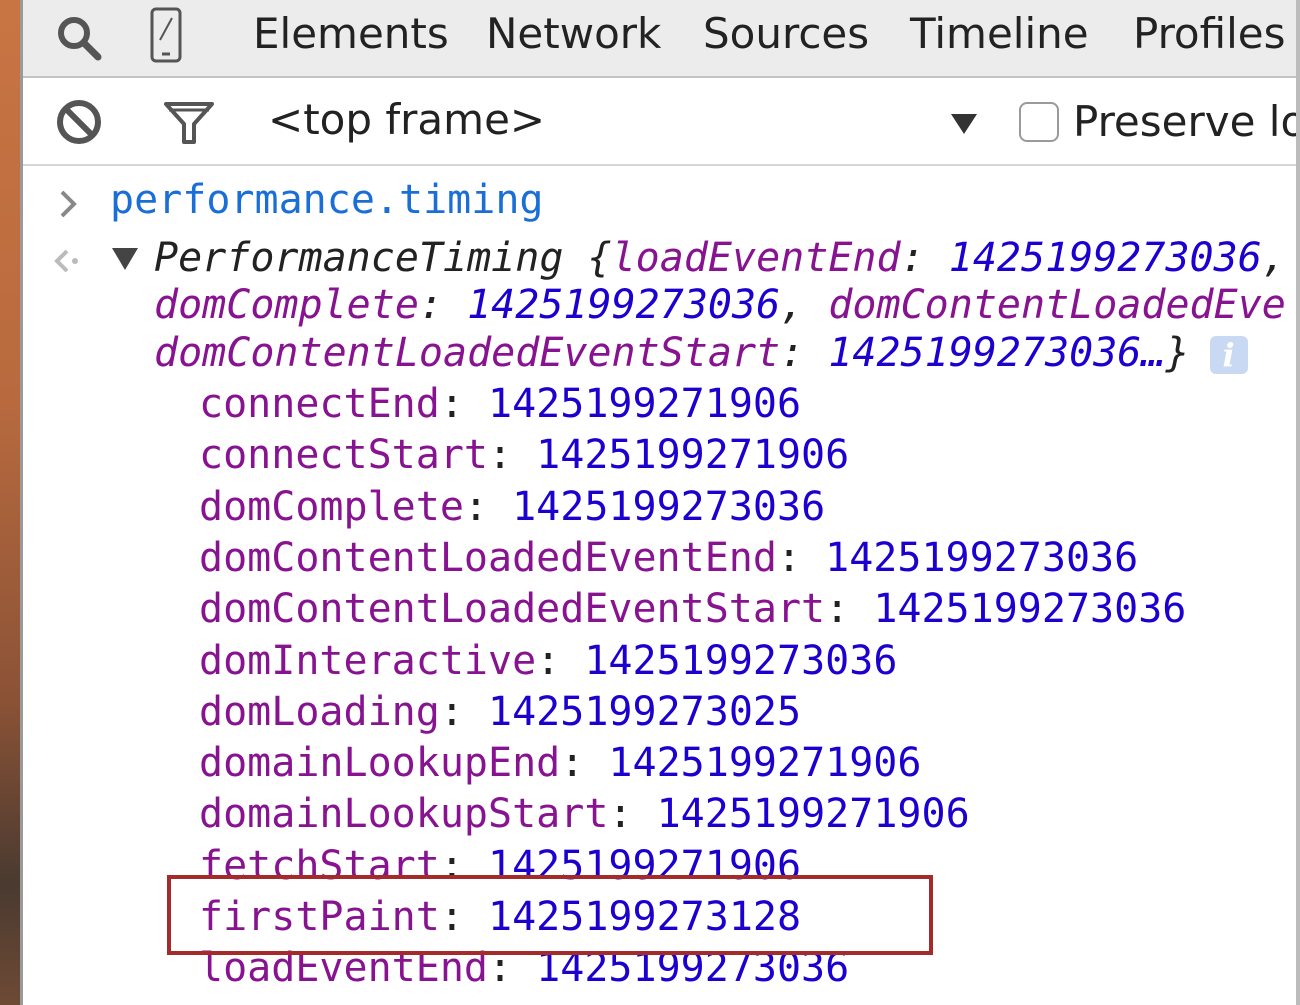 Image resolution: width=1300 pixels, height=1005 pixels. Describe the element at coordinates (512, 609) in the screenshot. I see `property-key: domContentLoadedEventStart` at that location.